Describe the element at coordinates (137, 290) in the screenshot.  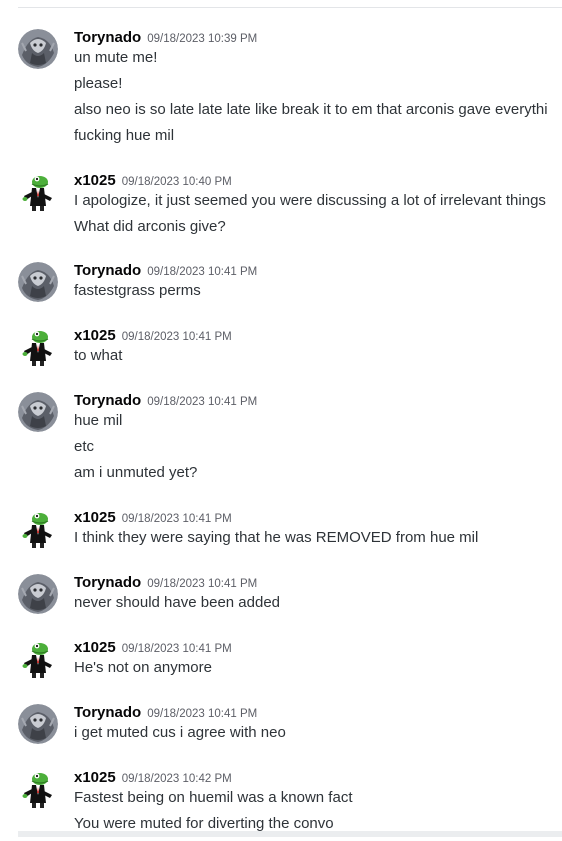
I see `message-text: fastestgrass perms` at that location.